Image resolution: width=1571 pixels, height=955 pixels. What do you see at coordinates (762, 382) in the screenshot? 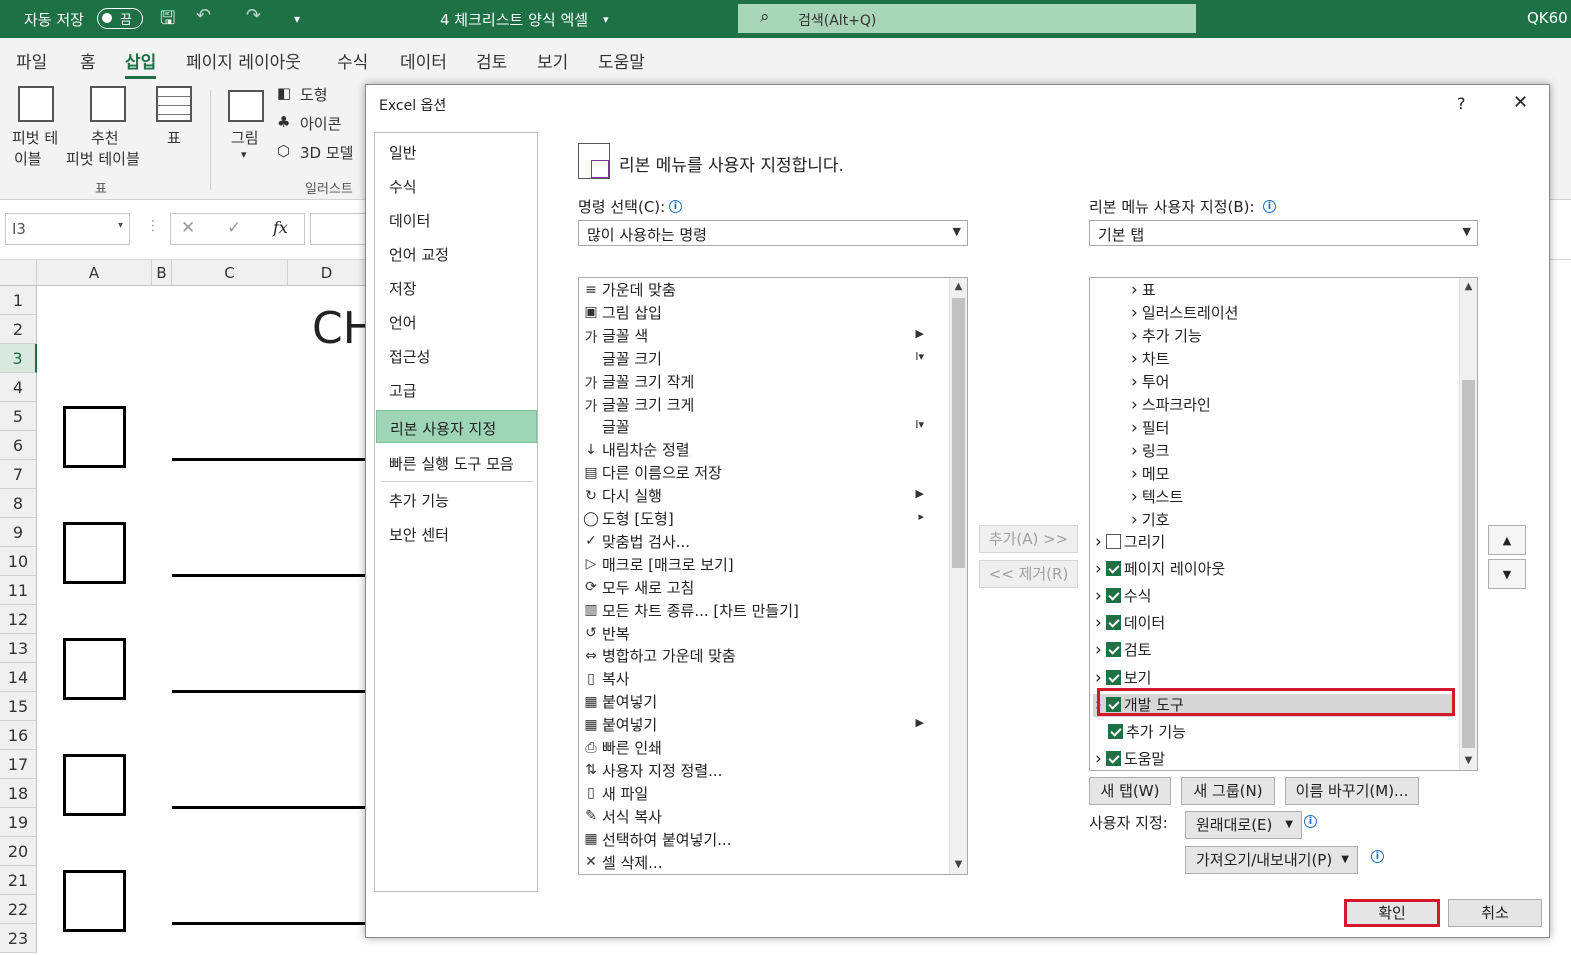
I see `command-item: 가 글꼴 크기 작게` at bounding box center [762, 382].